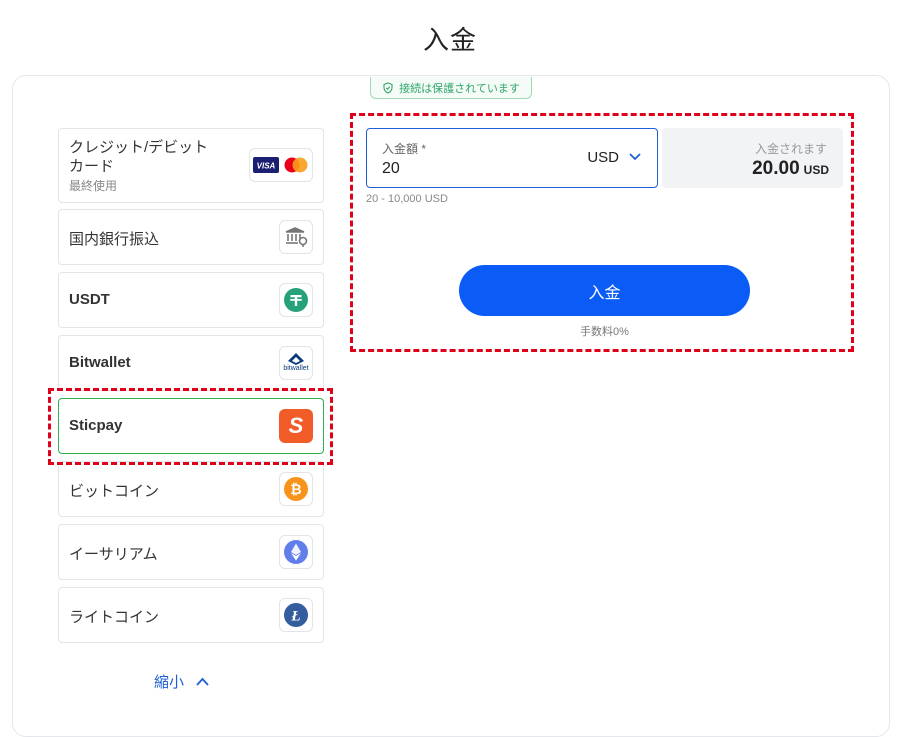  What do you see at coordinates (191, 300) in the screenshot?
I see `method-usdt: USDT` at bounding box center [191, 300].